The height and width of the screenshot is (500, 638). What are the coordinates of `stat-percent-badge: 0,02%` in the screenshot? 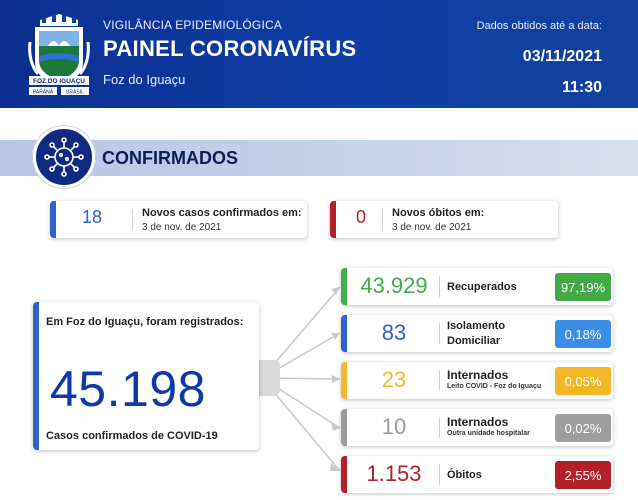 It's located at (583, 428).